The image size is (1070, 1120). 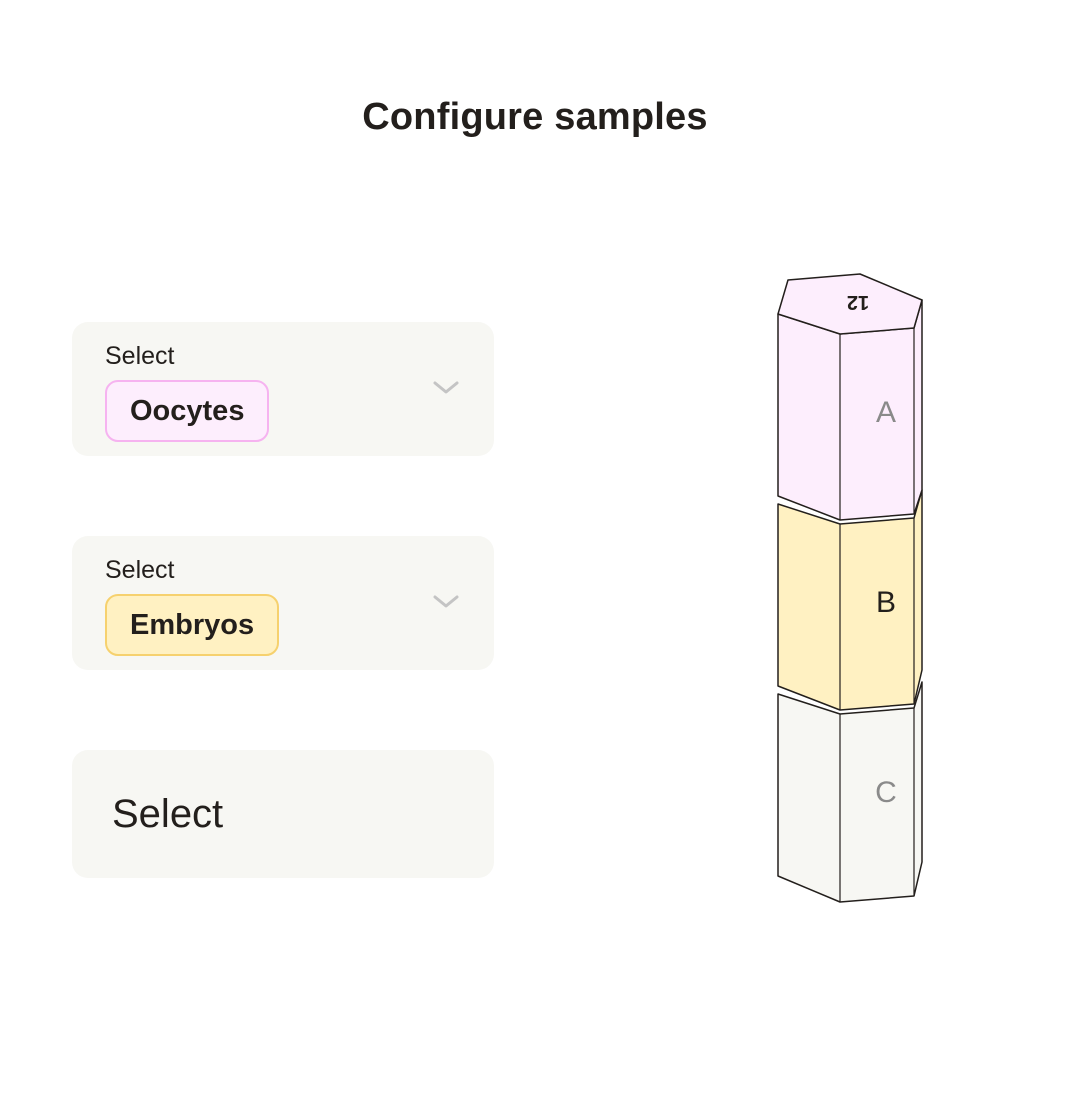 I want to click on straw-segment-b: B, so click(x=850, y=600).